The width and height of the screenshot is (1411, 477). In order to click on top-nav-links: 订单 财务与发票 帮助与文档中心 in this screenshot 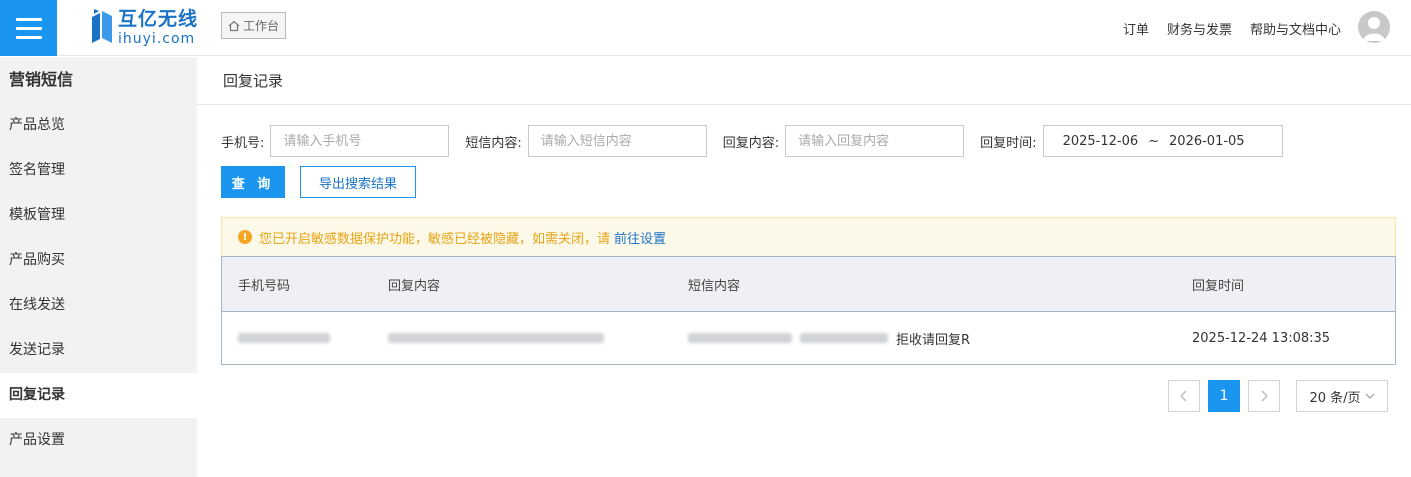, I will do `click(1232, 28)`.